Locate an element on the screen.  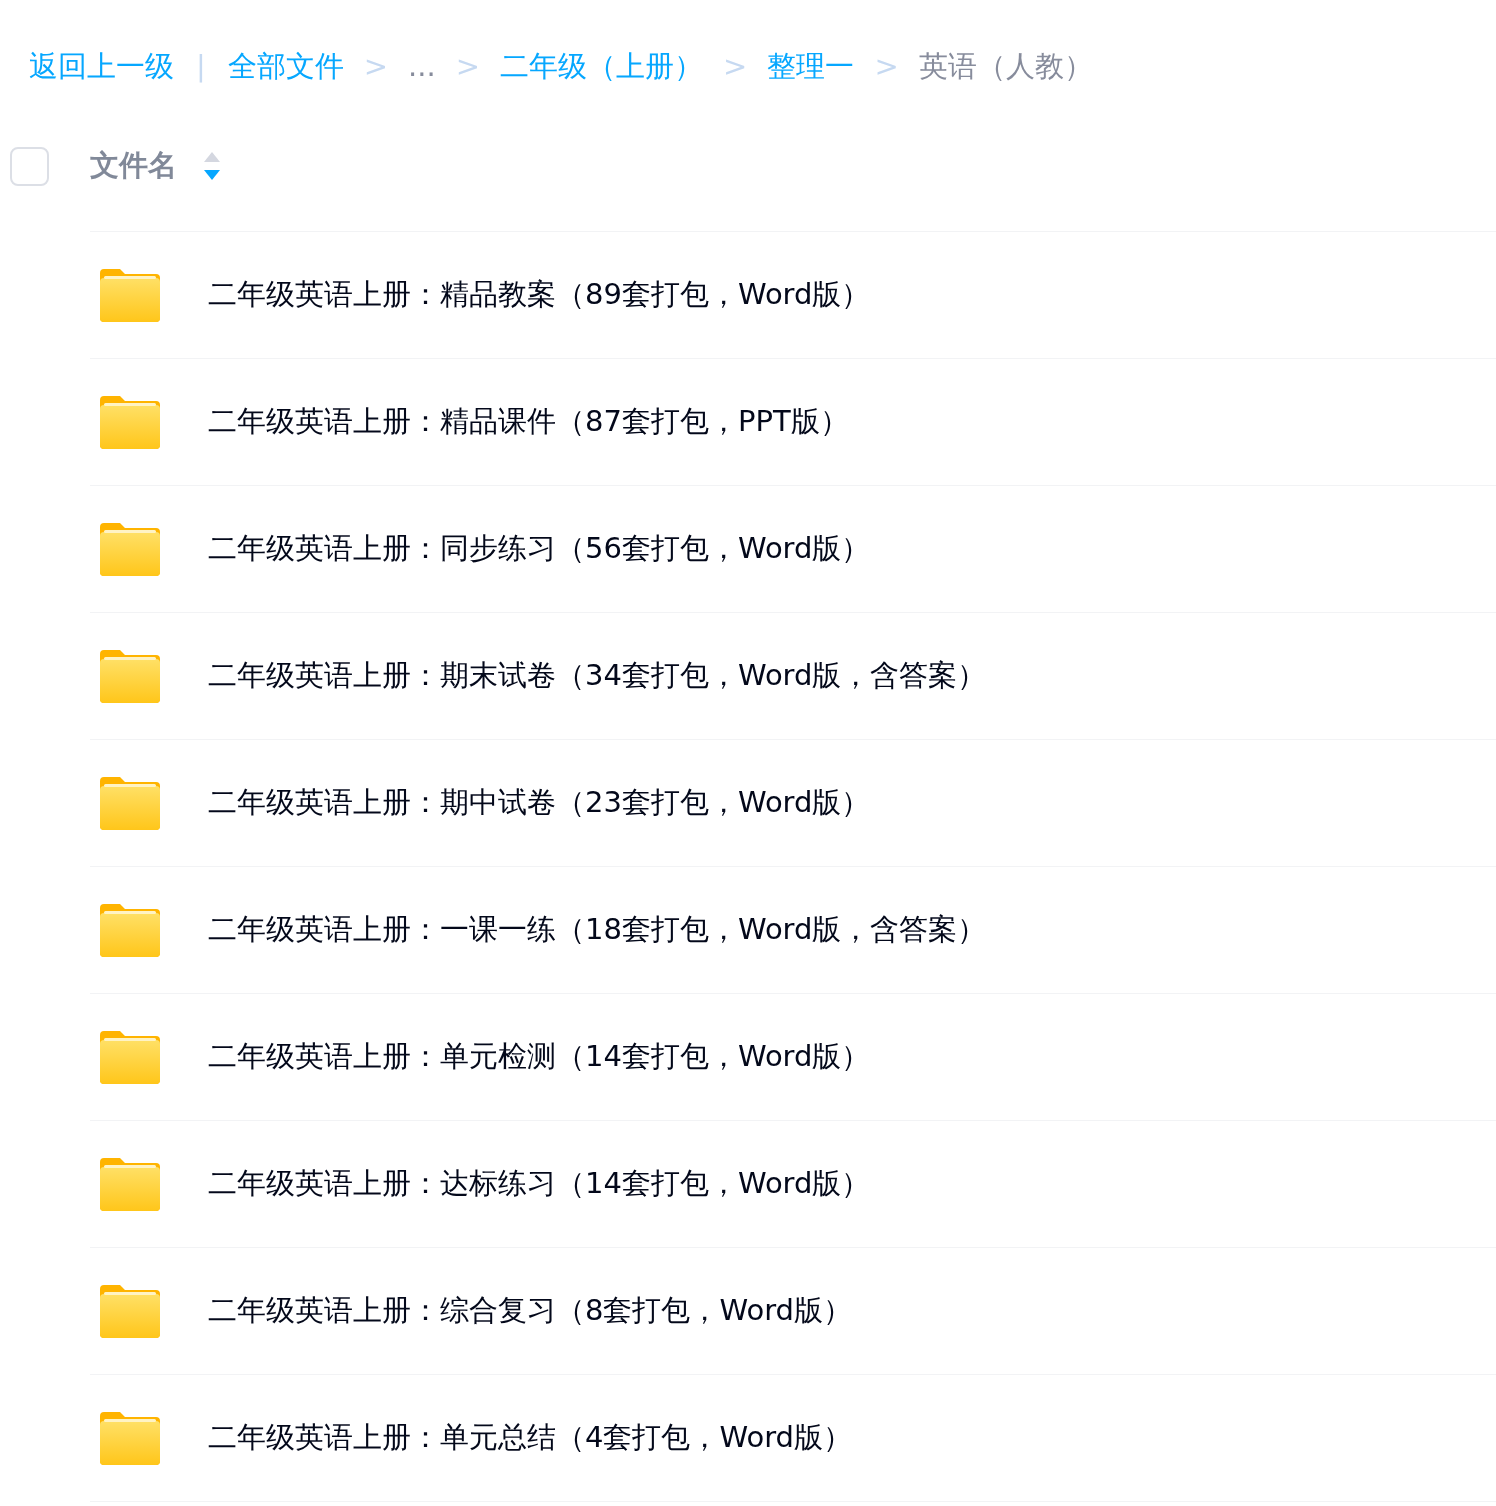
file-name: 二年级英语上册：同步练习（56套打包，Word版） is located at coordinates (539, 549).